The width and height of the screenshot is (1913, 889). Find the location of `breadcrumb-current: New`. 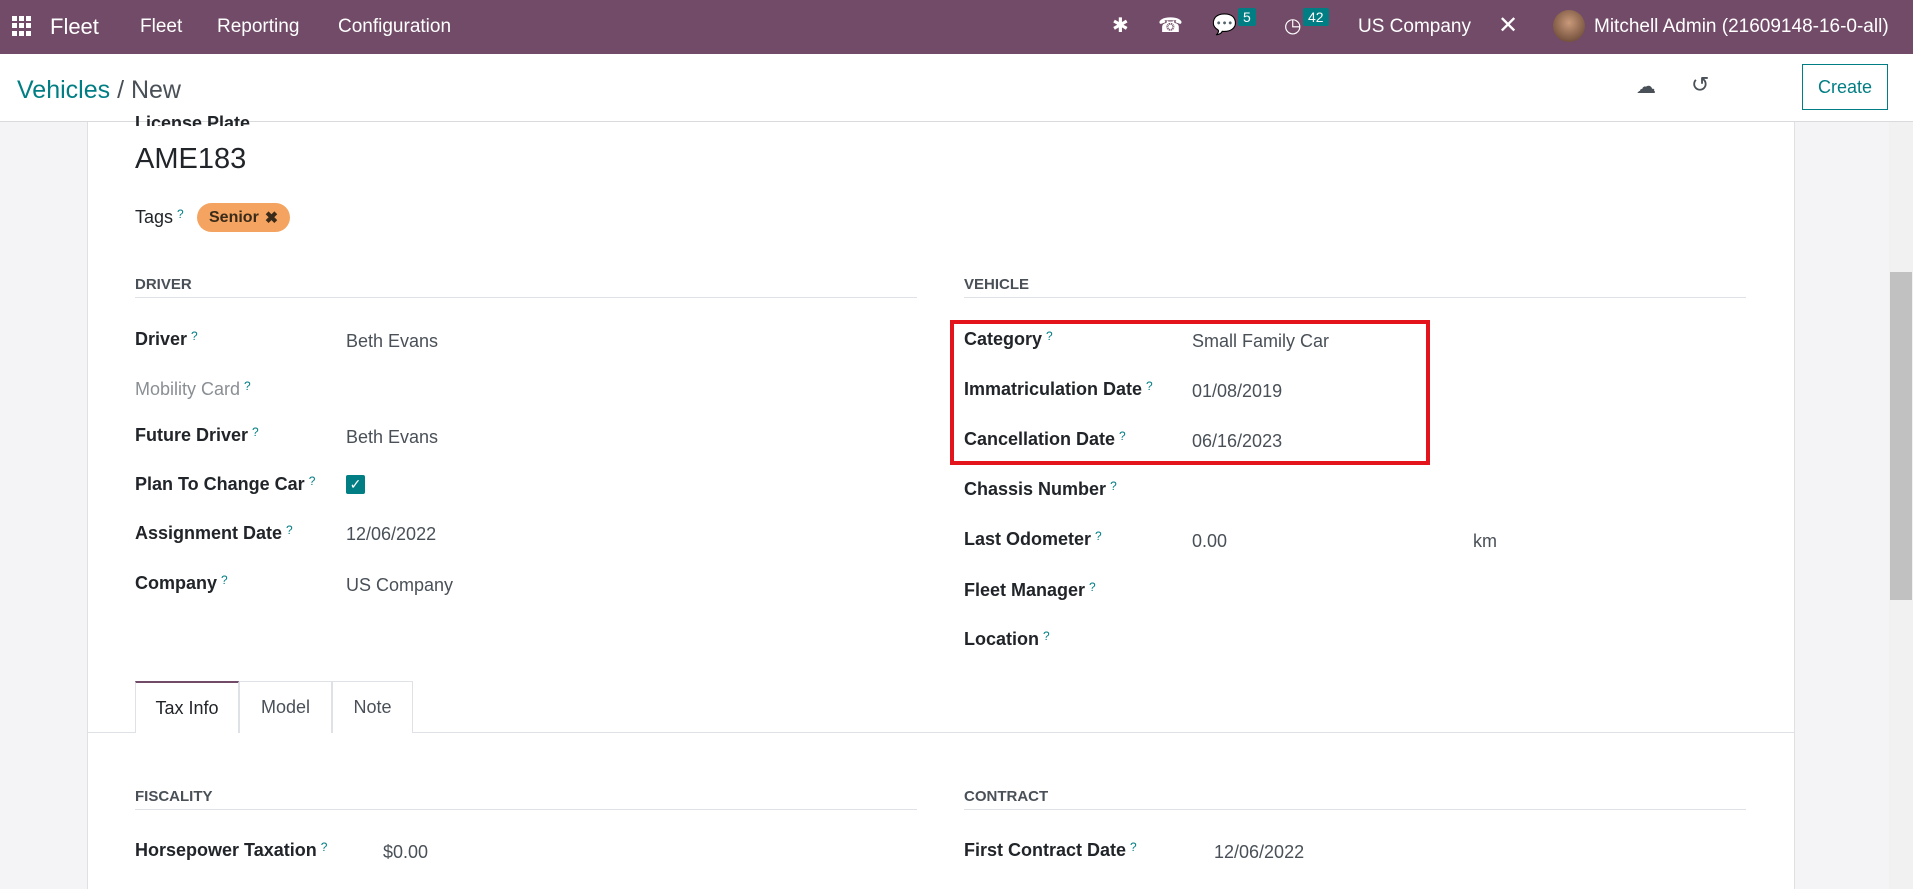

breadcrumb-current: New is located at coordinates (155, 90).